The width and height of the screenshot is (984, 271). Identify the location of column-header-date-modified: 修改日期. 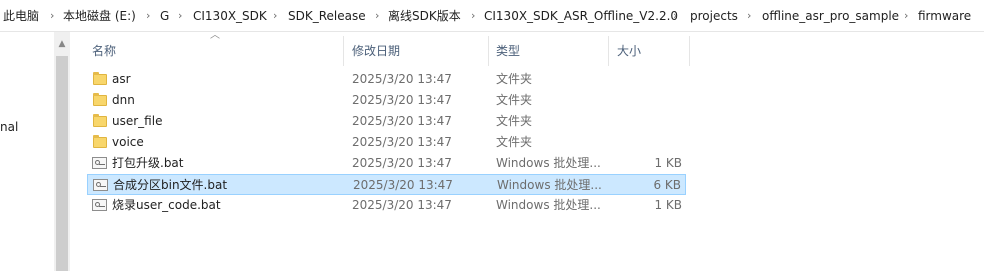
(376, 51).